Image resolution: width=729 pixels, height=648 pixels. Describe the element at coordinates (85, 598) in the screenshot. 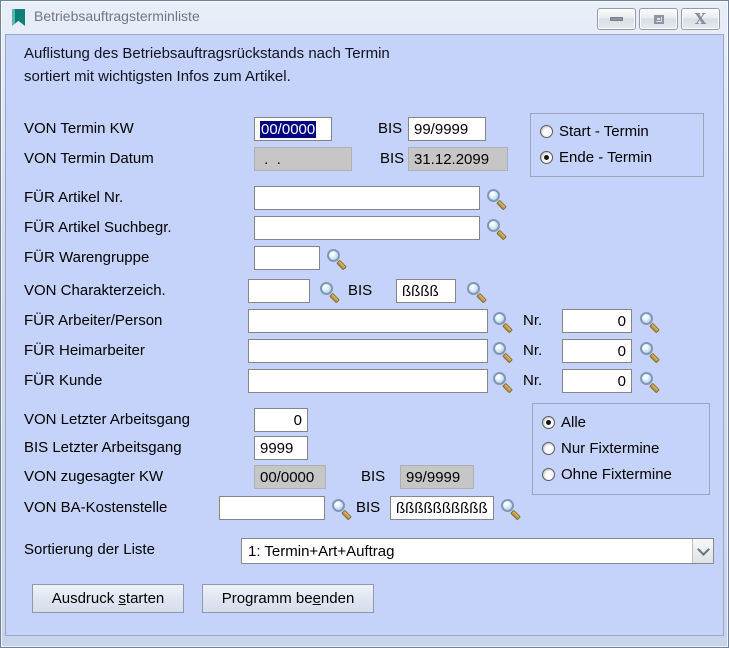

I see `button-label-part: Ausdruck` at that location.